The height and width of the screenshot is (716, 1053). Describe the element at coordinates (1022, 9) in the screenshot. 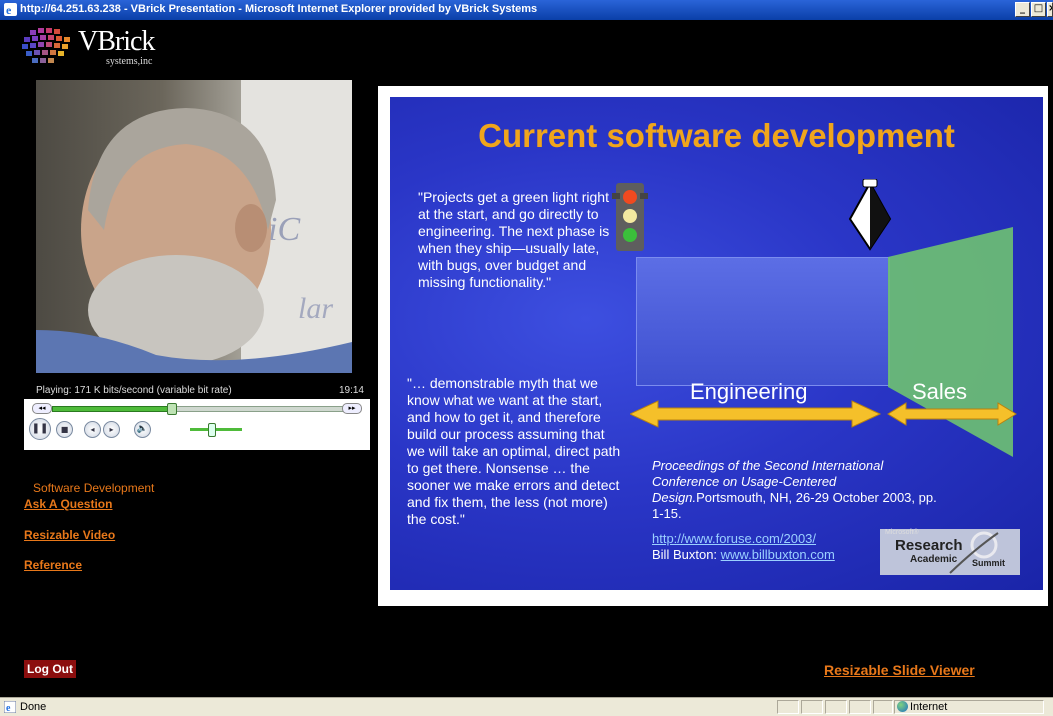

I see `minimize-button: _` at that location.